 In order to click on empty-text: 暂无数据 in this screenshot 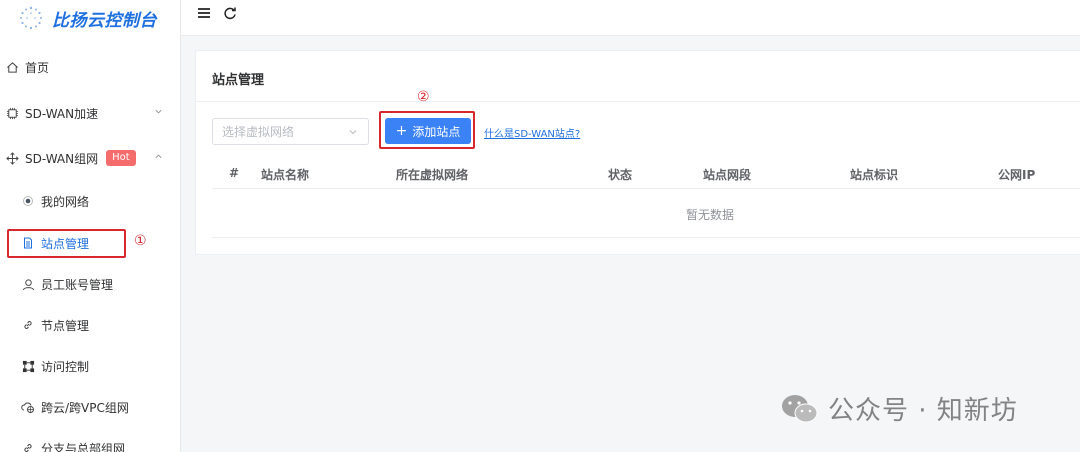, I will do `click(710, 215)`.